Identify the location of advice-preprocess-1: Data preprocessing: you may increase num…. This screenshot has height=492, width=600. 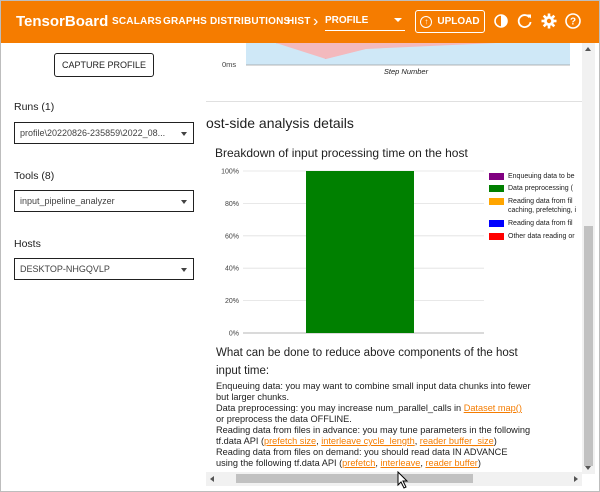
(369, 408).